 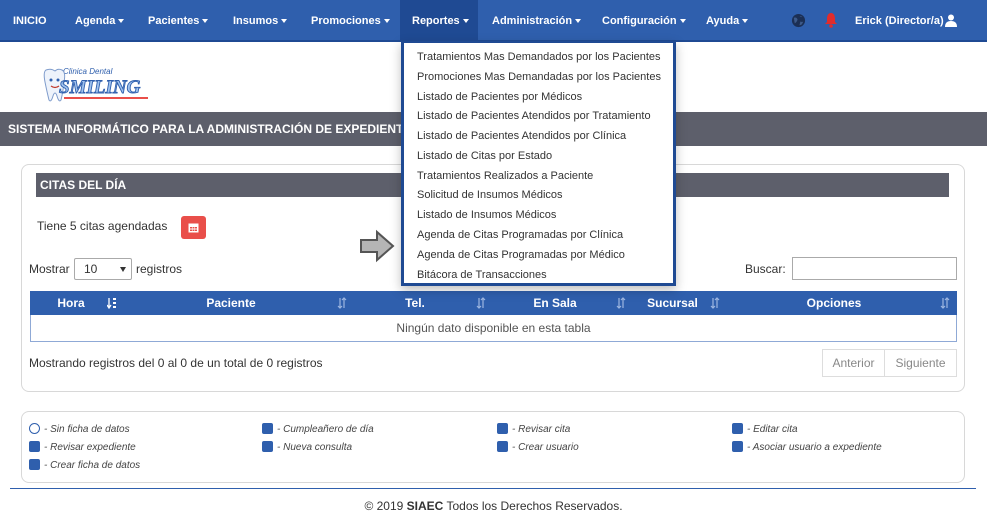 I want to click on footer-brand: SIAEC, so click(x=425, y=506).